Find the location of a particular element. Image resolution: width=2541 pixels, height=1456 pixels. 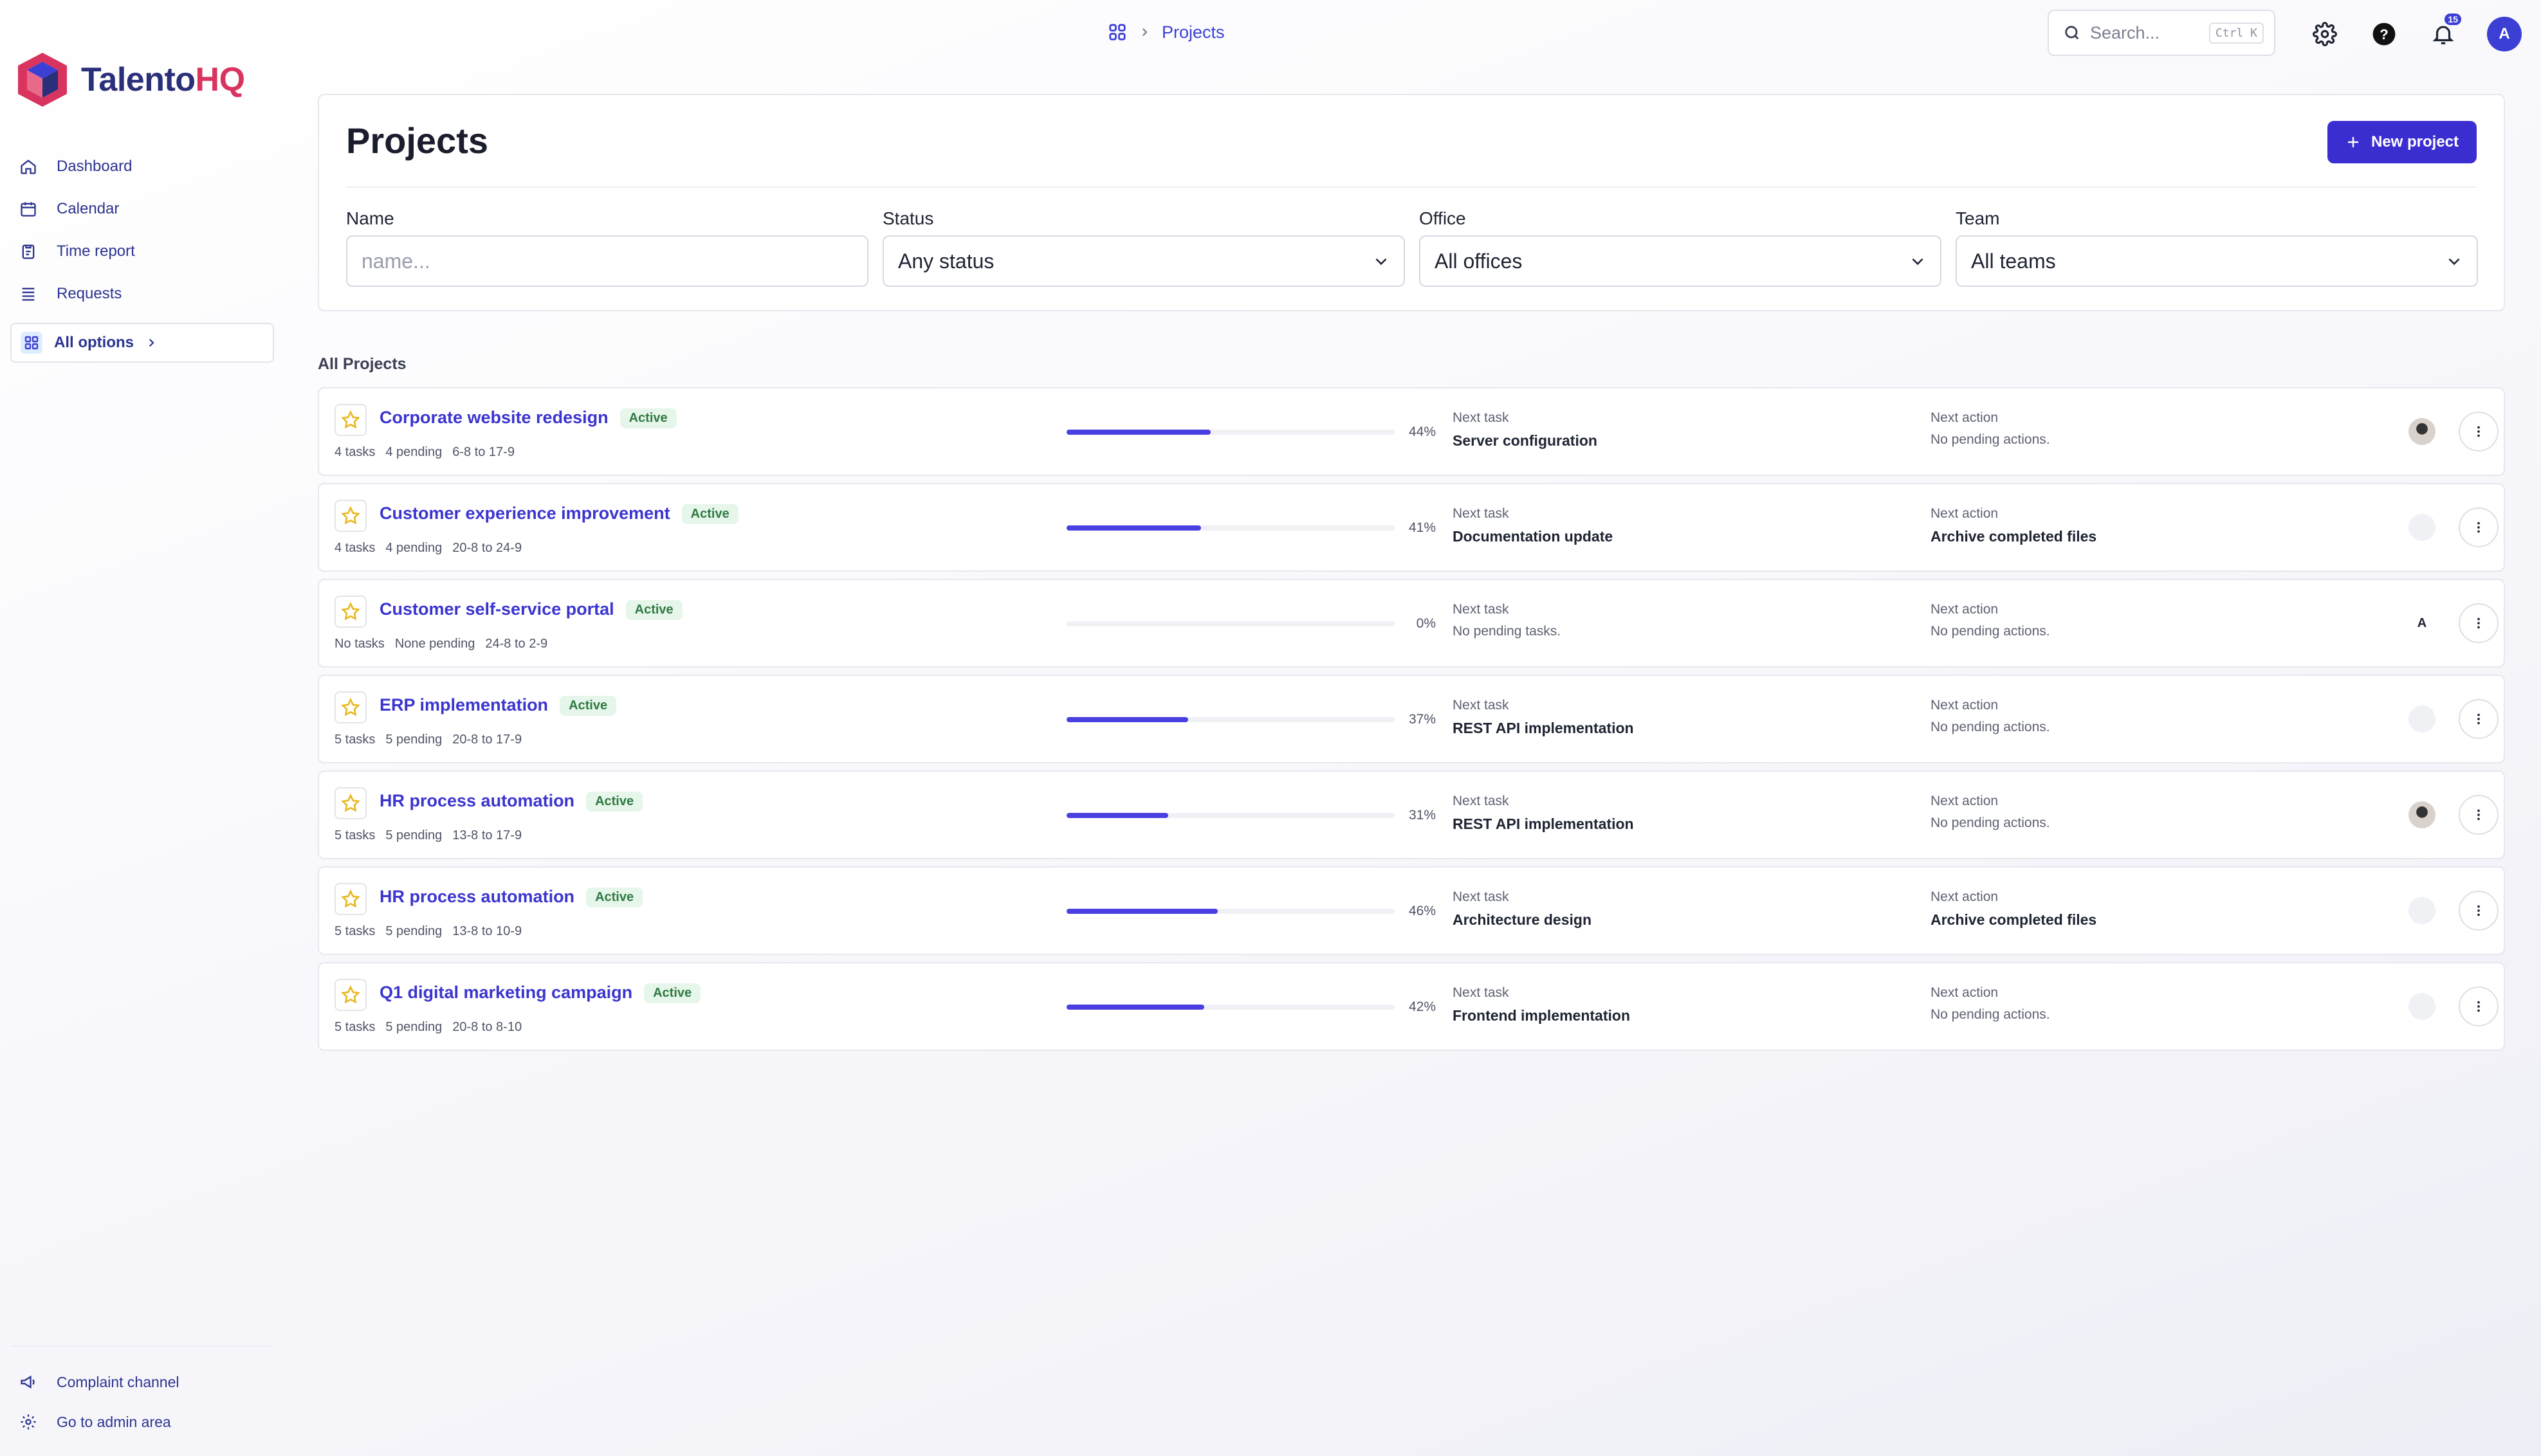

chevron-right-icon is located at coordinates (1145, 32).